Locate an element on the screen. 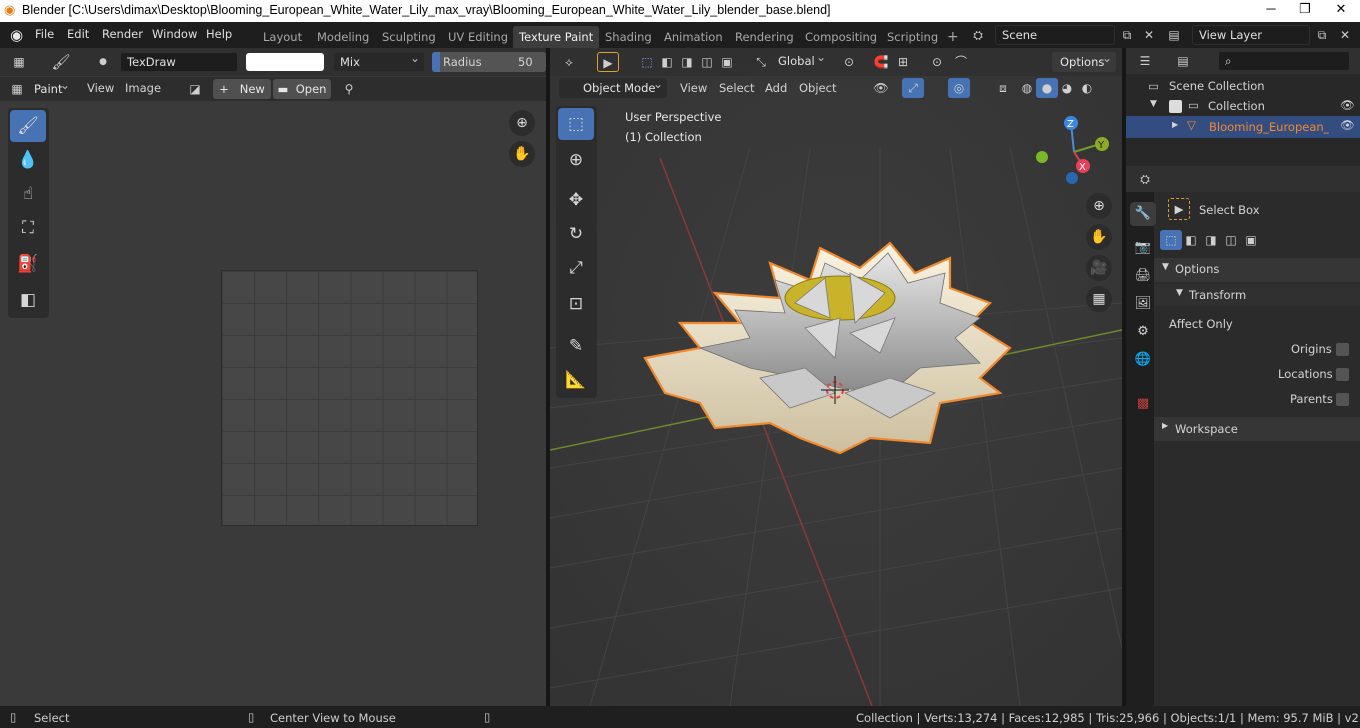  mode-intersect-icon: ▣ is located at coordinates (1251, 240).